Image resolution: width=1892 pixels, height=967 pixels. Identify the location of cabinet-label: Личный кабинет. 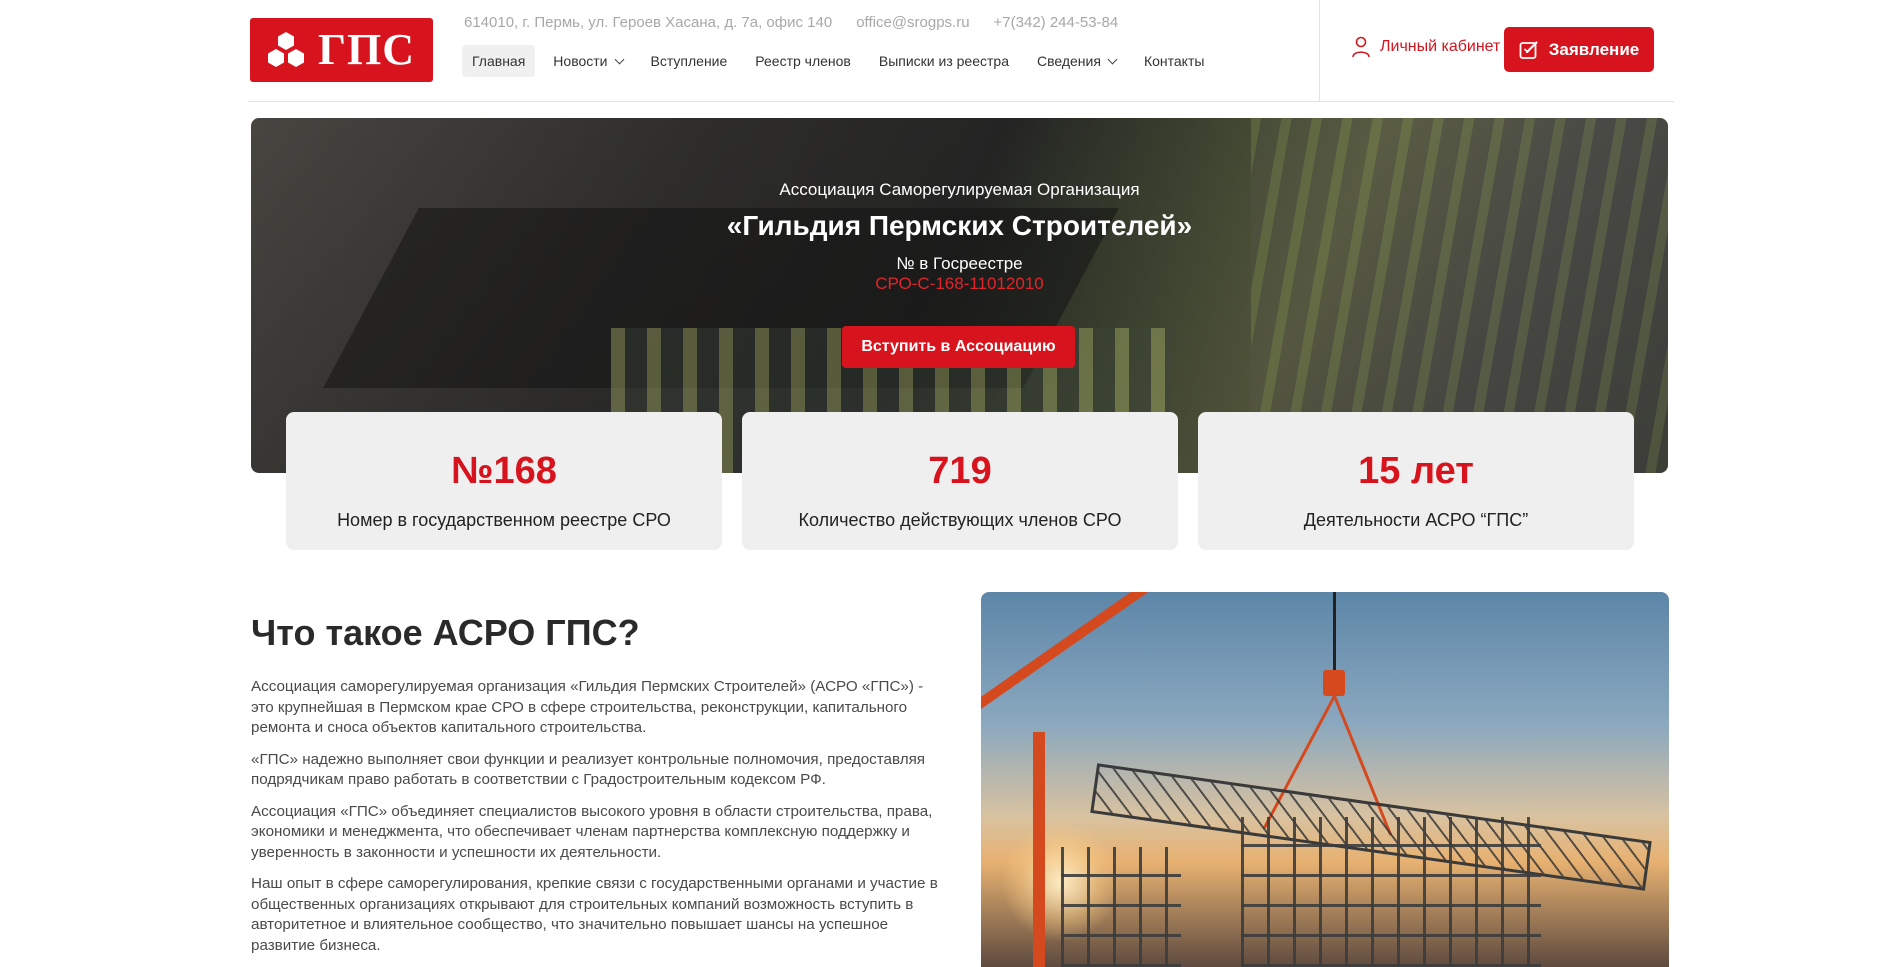
(1440, 46).